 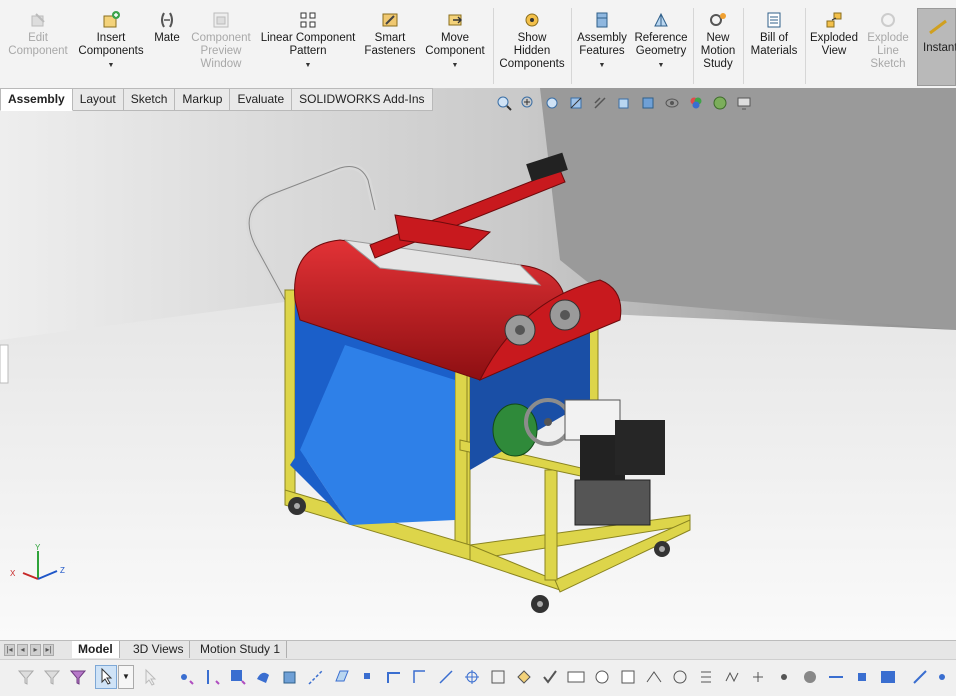 I want to click on filter-vertices-icon, so click(x=186, y=677).